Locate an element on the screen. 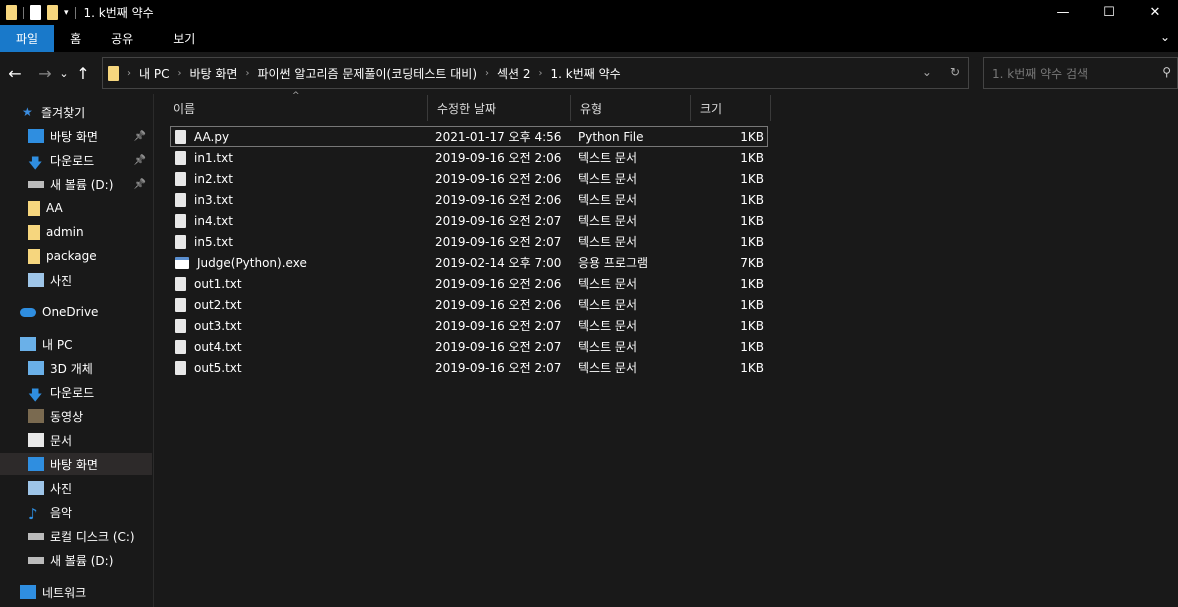 The height and width of the screenshot is (607, 1178). sidebar-item: 내 PC is located at coordinates (76, 344).